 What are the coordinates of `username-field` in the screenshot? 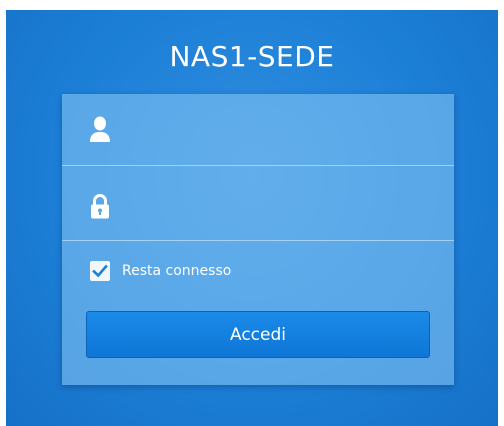 It's located at (258, 130).